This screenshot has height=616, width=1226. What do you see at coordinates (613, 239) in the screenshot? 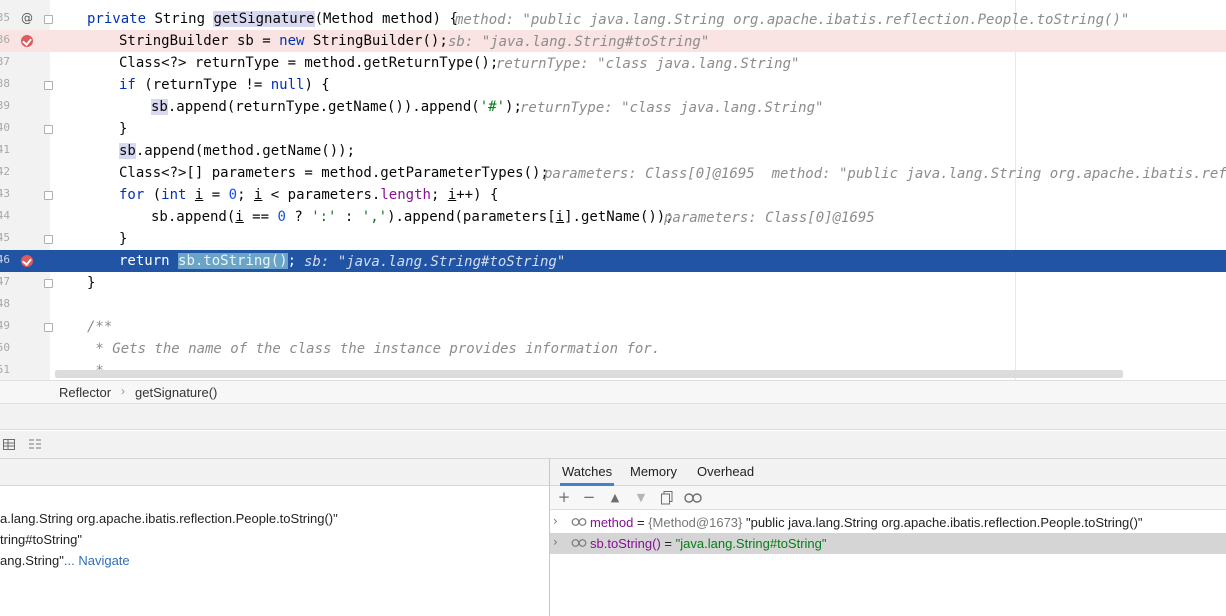
I see `code-line: 45 }` at bounding box center [613, 239].